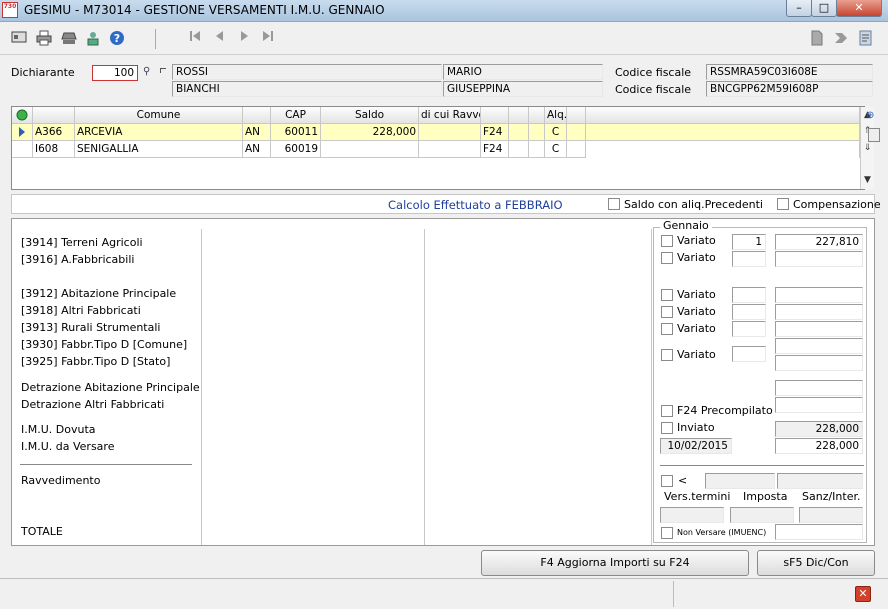 The height and width of the screenshot is (609, 888). Describe the element at coordinates (819, 363) in the screenshot. I see `tipo-d-stato-amount-field` at that location.